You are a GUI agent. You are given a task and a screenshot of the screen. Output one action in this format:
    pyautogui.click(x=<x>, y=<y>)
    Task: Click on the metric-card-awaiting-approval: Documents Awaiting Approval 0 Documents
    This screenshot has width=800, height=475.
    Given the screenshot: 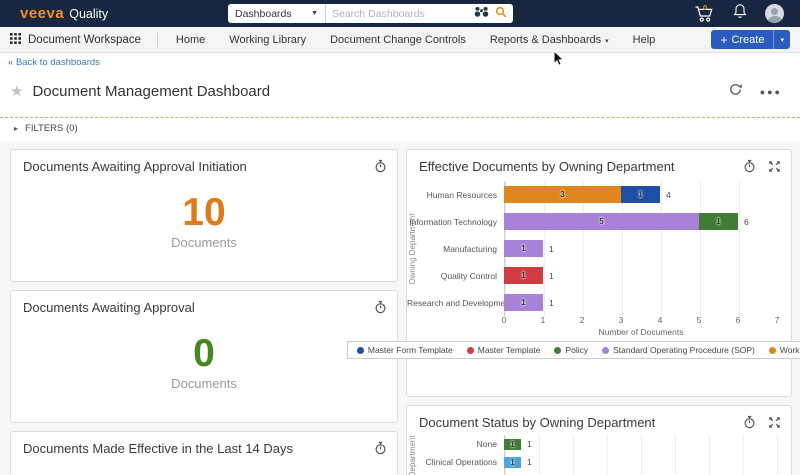 What is the action you would take?
    pyautogui.click(x=204, y=357)
    